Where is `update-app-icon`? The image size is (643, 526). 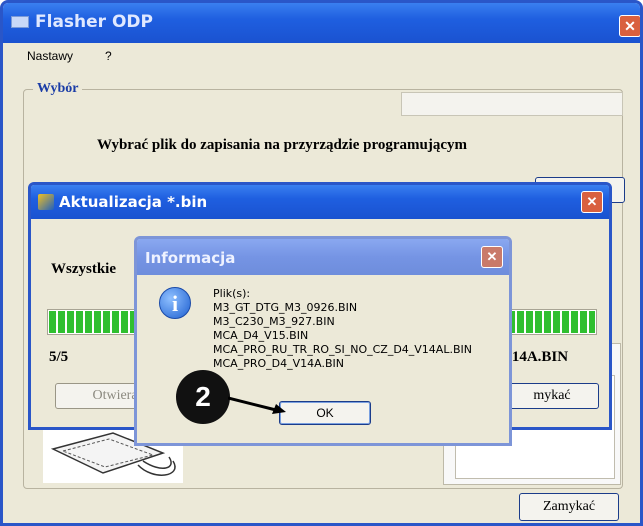 update-app-icon is located at coordinates (46, 202).